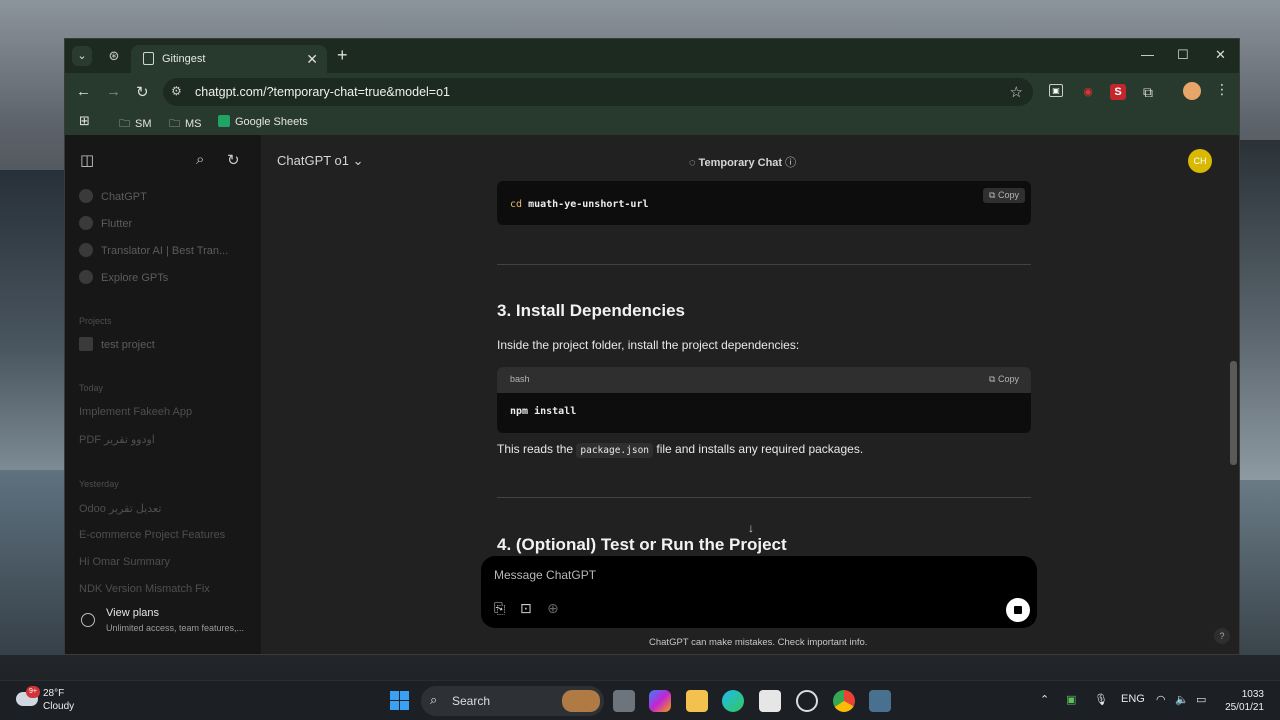  Describe the element at coordinates (86, 196) in the screenshot. I see `chatgpt-icon` at that location.